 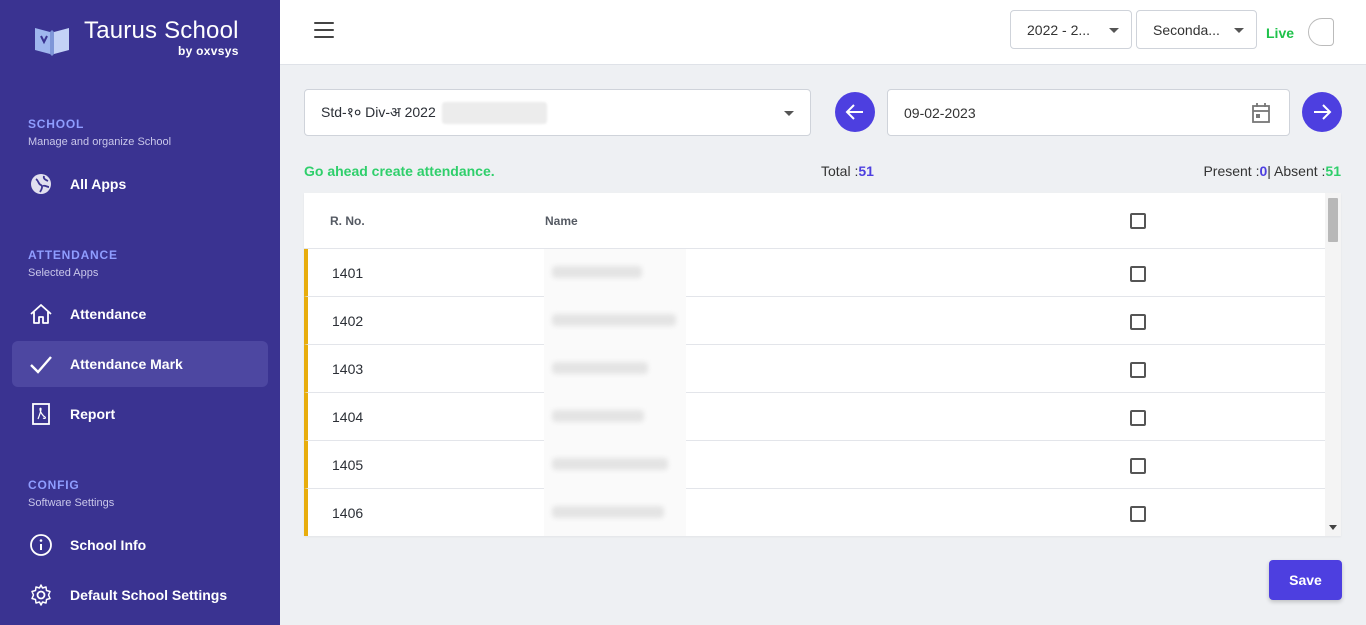 I want to click on top-header: 2022 - 2... Seconda... Live, so click(x=823, y=32).